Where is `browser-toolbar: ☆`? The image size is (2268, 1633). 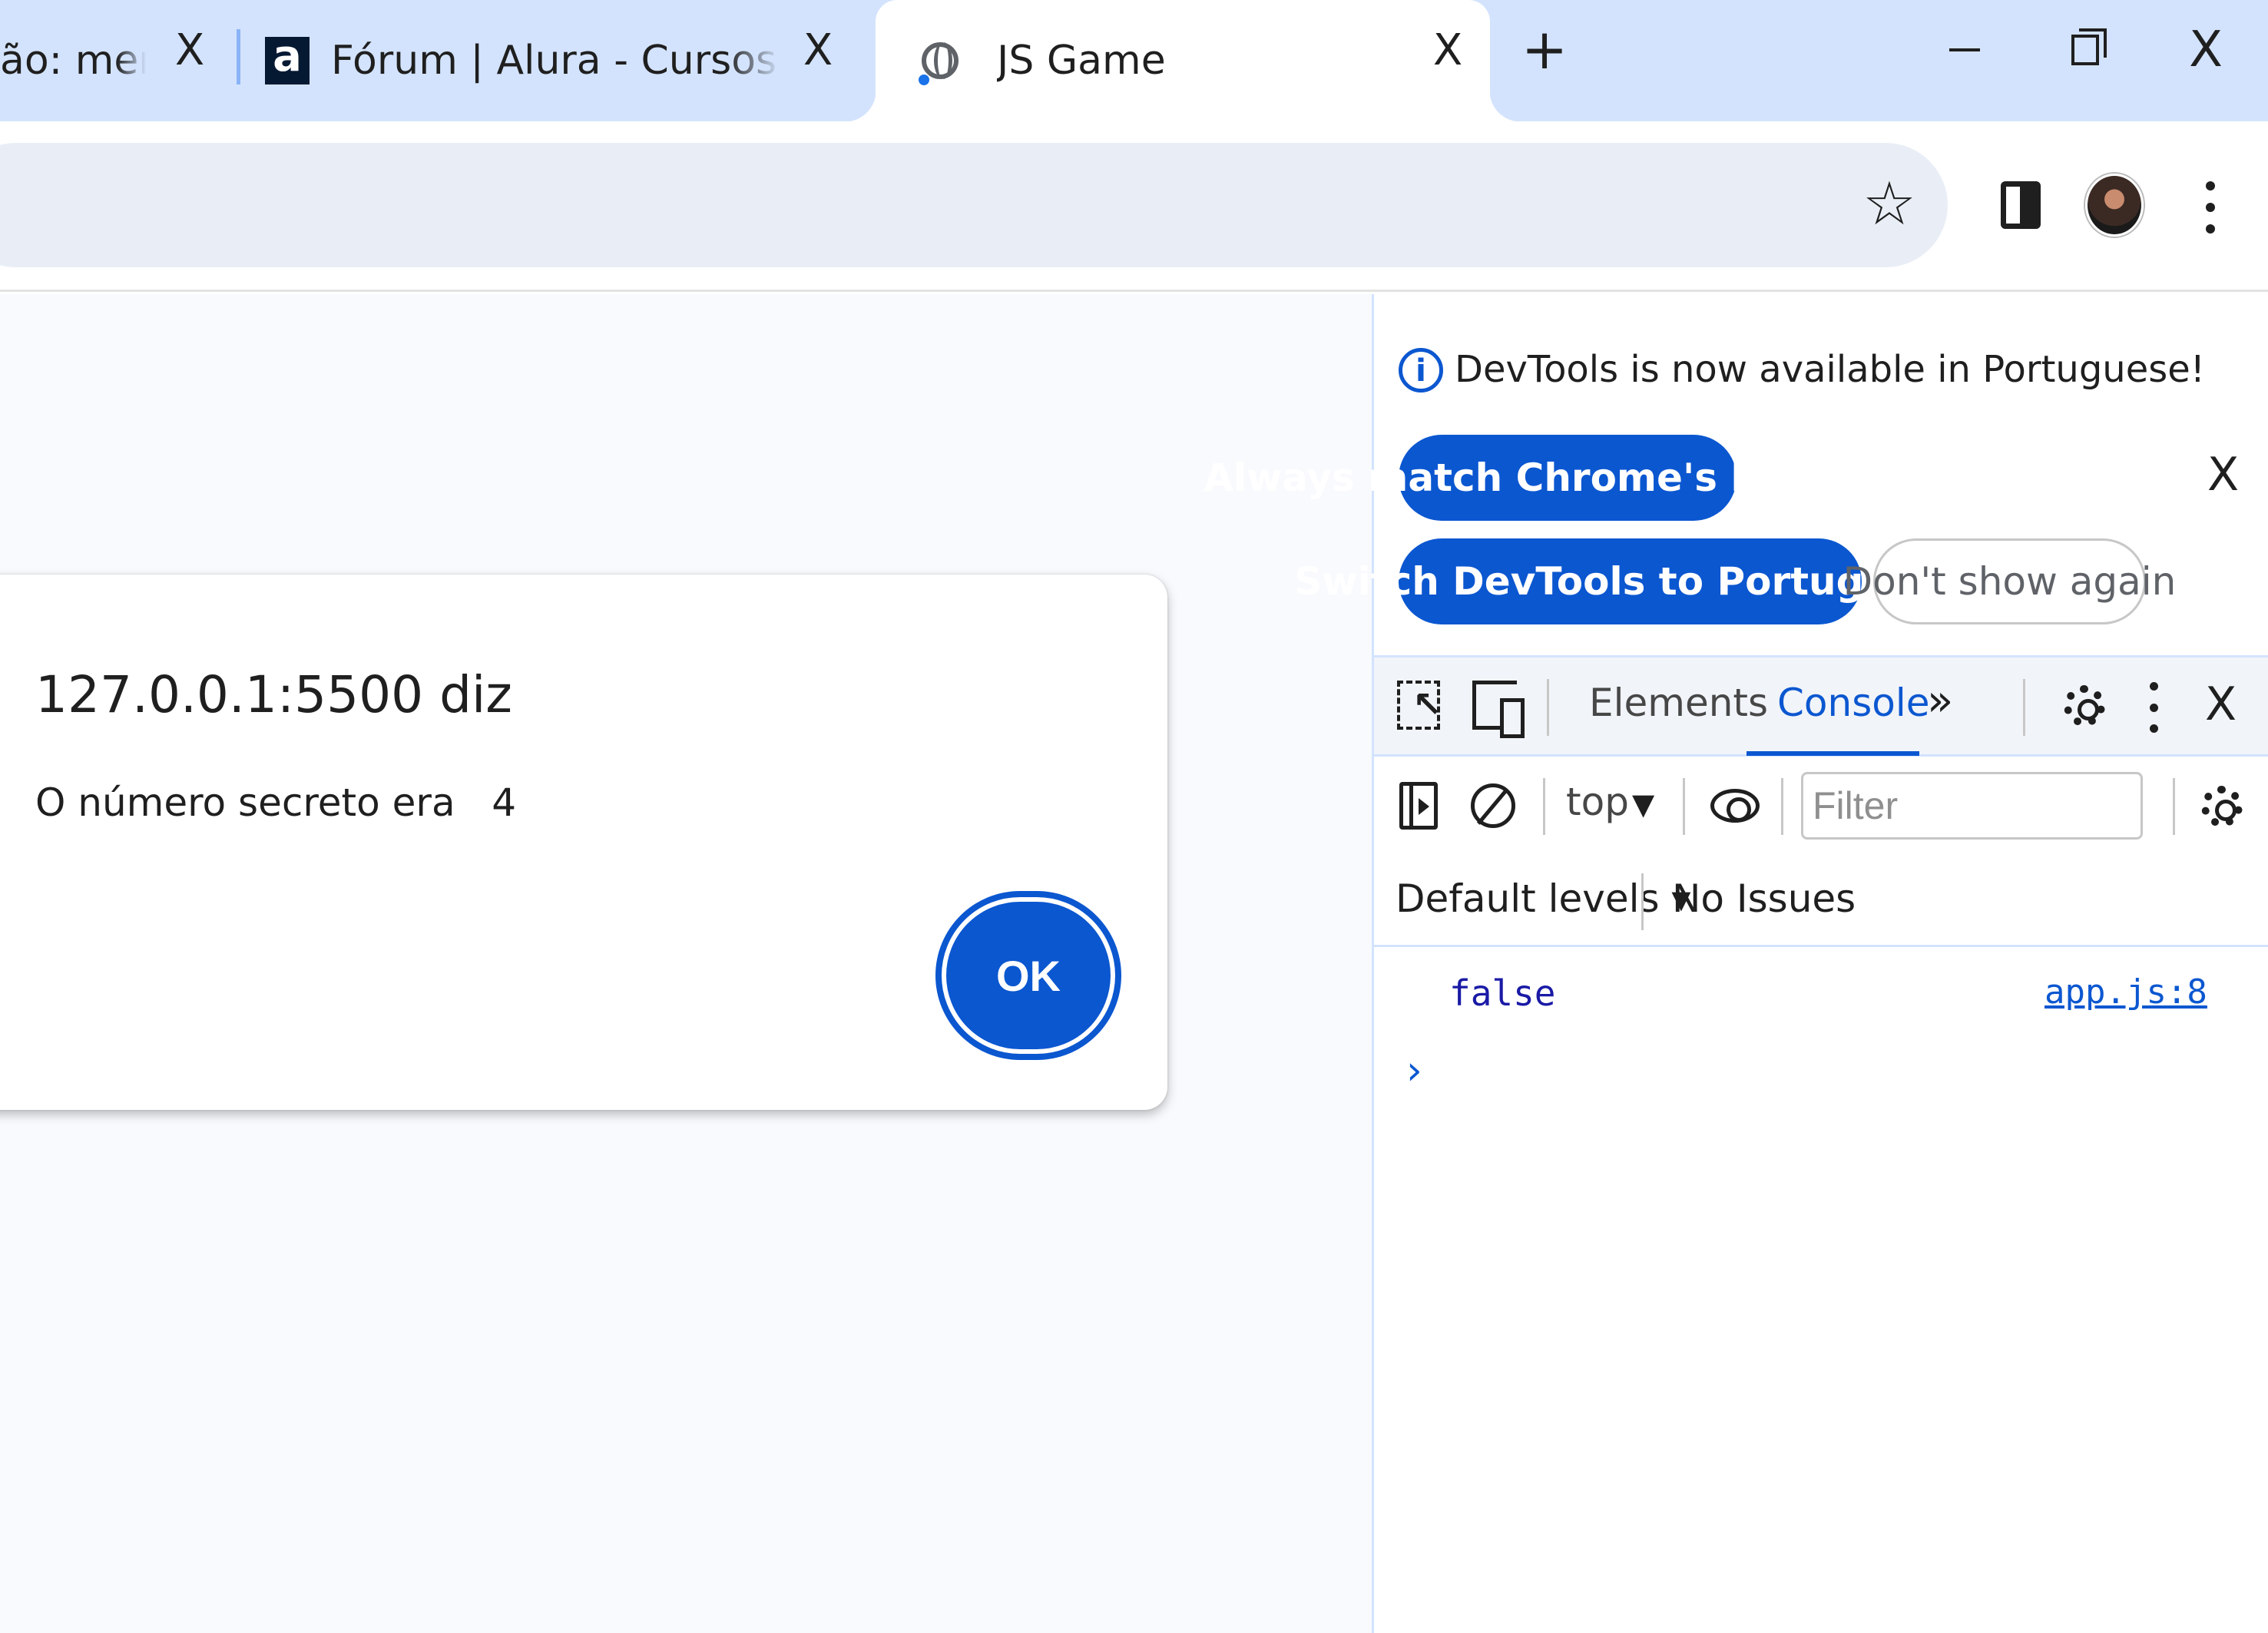
browser-toolbar: ☆ is located at coordinates (1134, 206).